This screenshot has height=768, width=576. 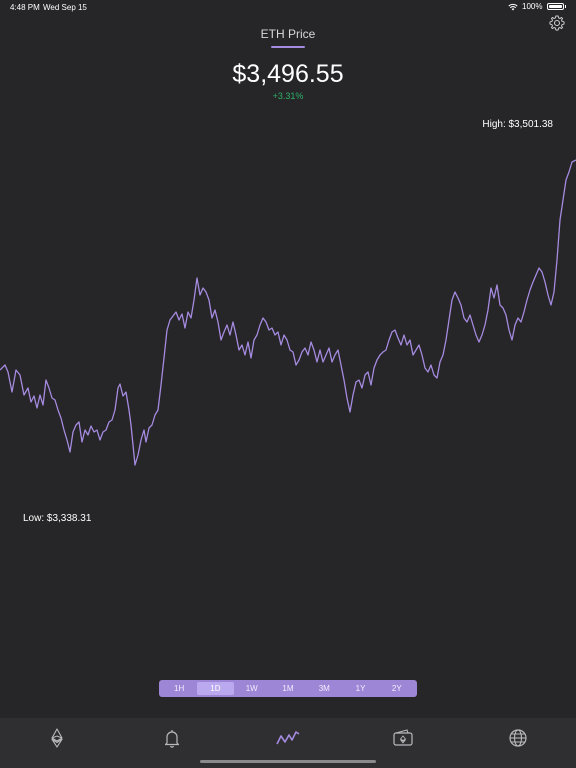 I want to click on low-label: Low: $3,338.31, so click(x=57, y=518).